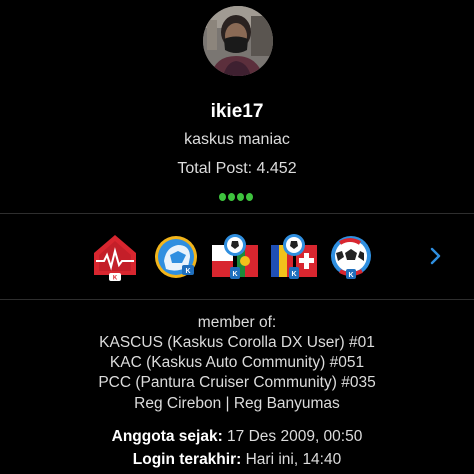 The width and height of the screenshot is (474, 474). I want to click on community-item: KAC (Kaskus Auto Community) #051, so click(237, 362).